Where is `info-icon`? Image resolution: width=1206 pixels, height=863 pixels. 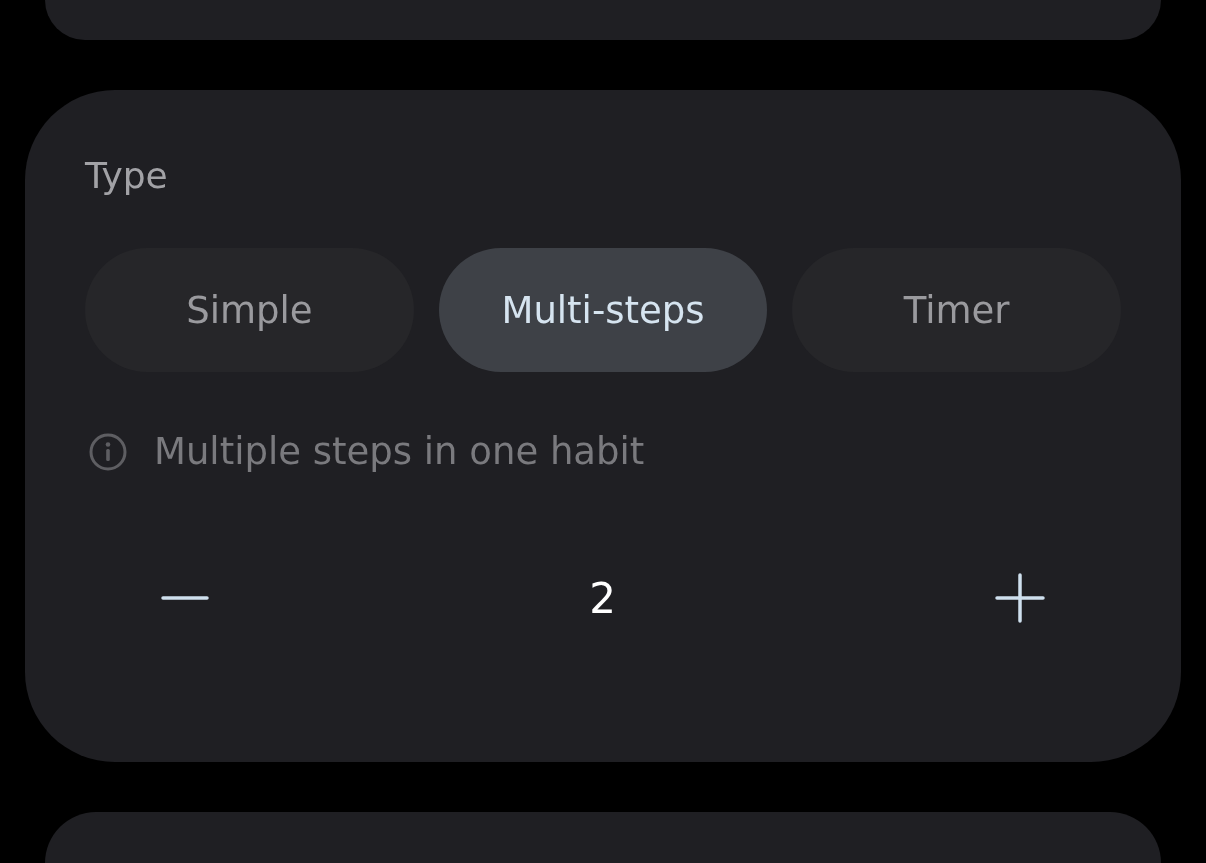
info-icon is located at coordinates (108, 452).